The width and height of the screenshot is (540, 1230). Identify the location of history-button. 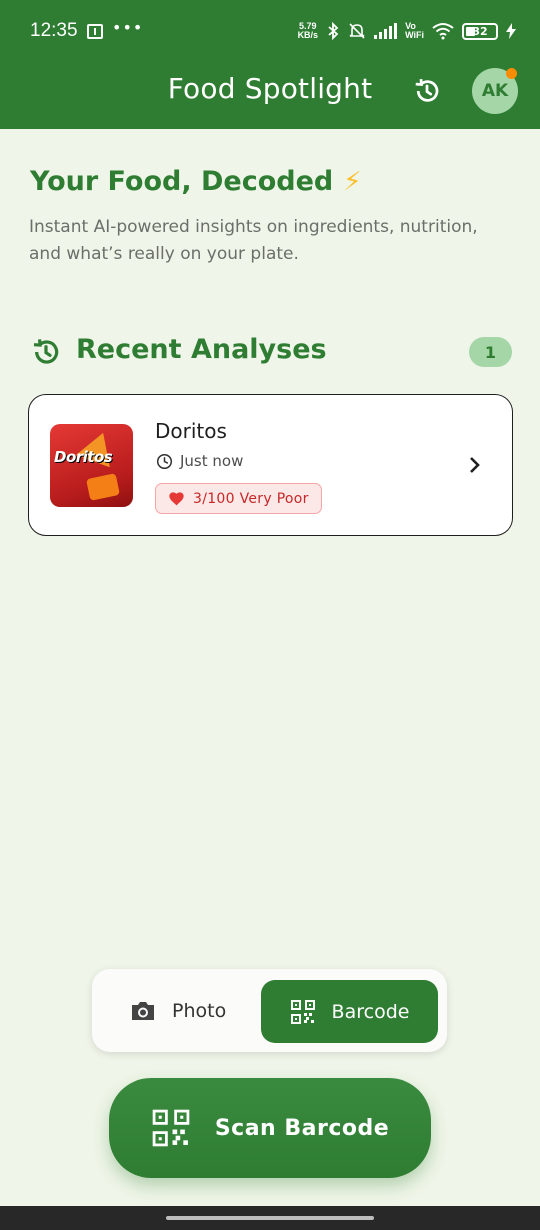
(427, 91).